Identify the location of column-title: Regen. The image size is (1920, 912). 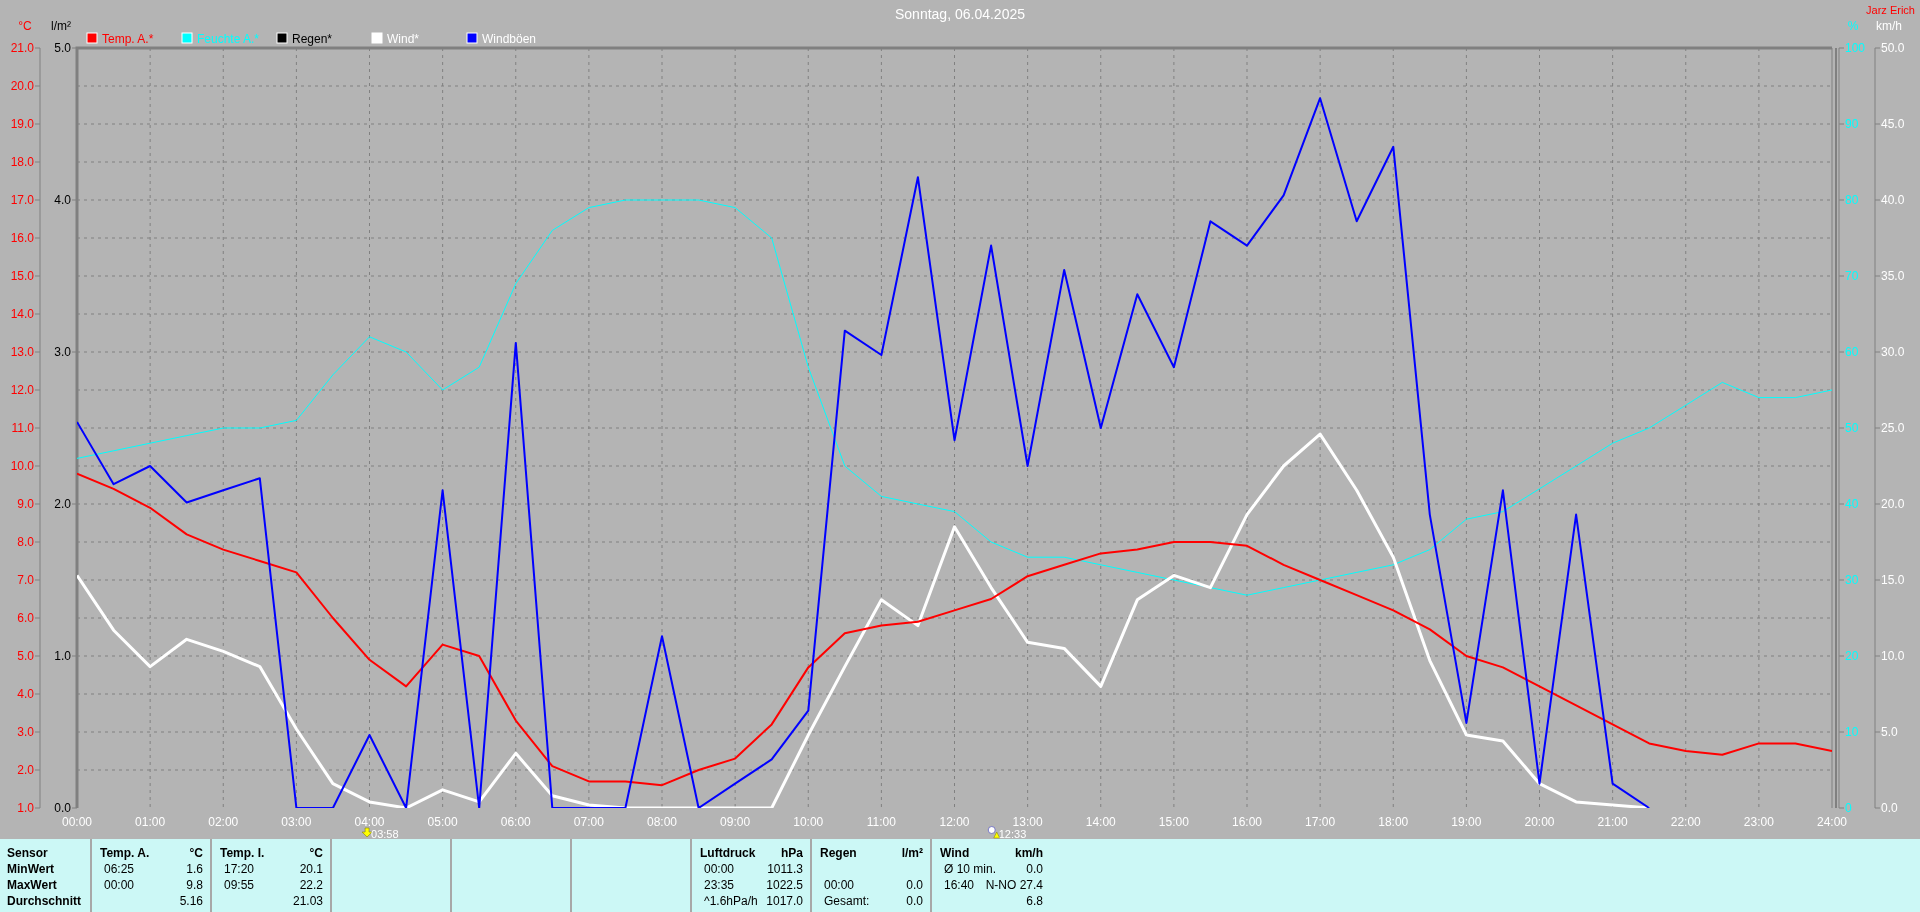
(838, 853).